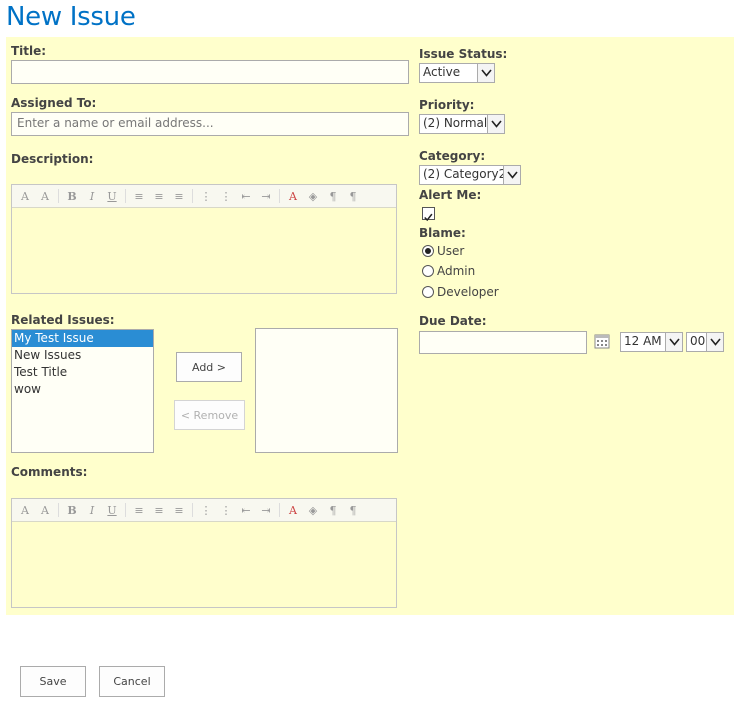 The image size is (749, 712). What do you see at coordinates (71, 17) in the screenshot?
I see `page-title: New Issue` at bounding box center [71, 17].